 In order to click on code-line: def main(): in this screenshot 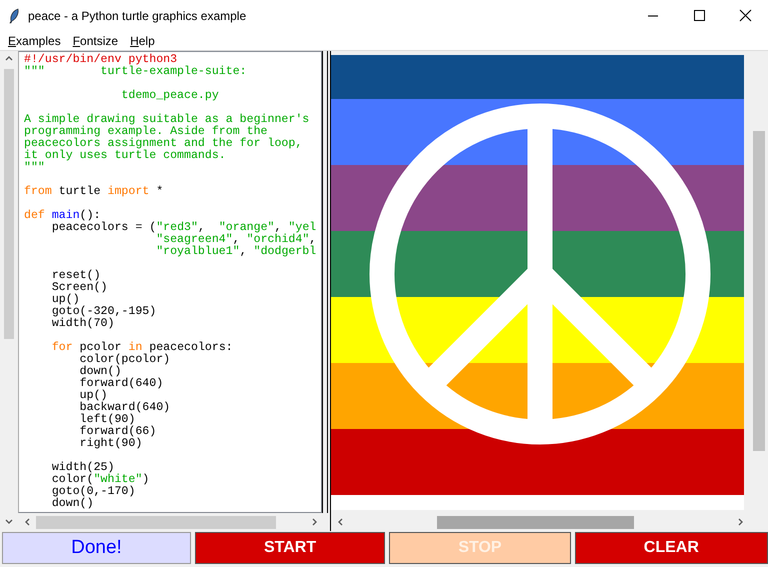, I will do `click(62, 216)`.